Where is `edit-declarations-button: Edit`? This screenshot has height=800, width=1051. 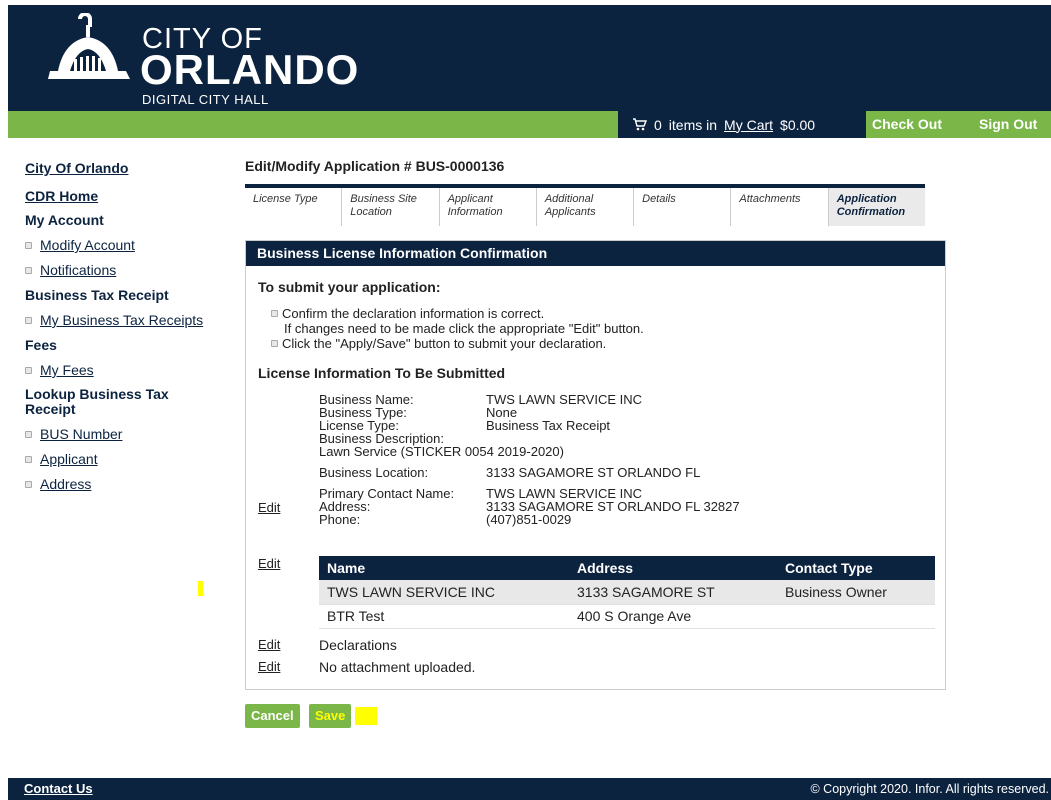 edit-declarations-button: Edit is located at coordinates (269, 644).